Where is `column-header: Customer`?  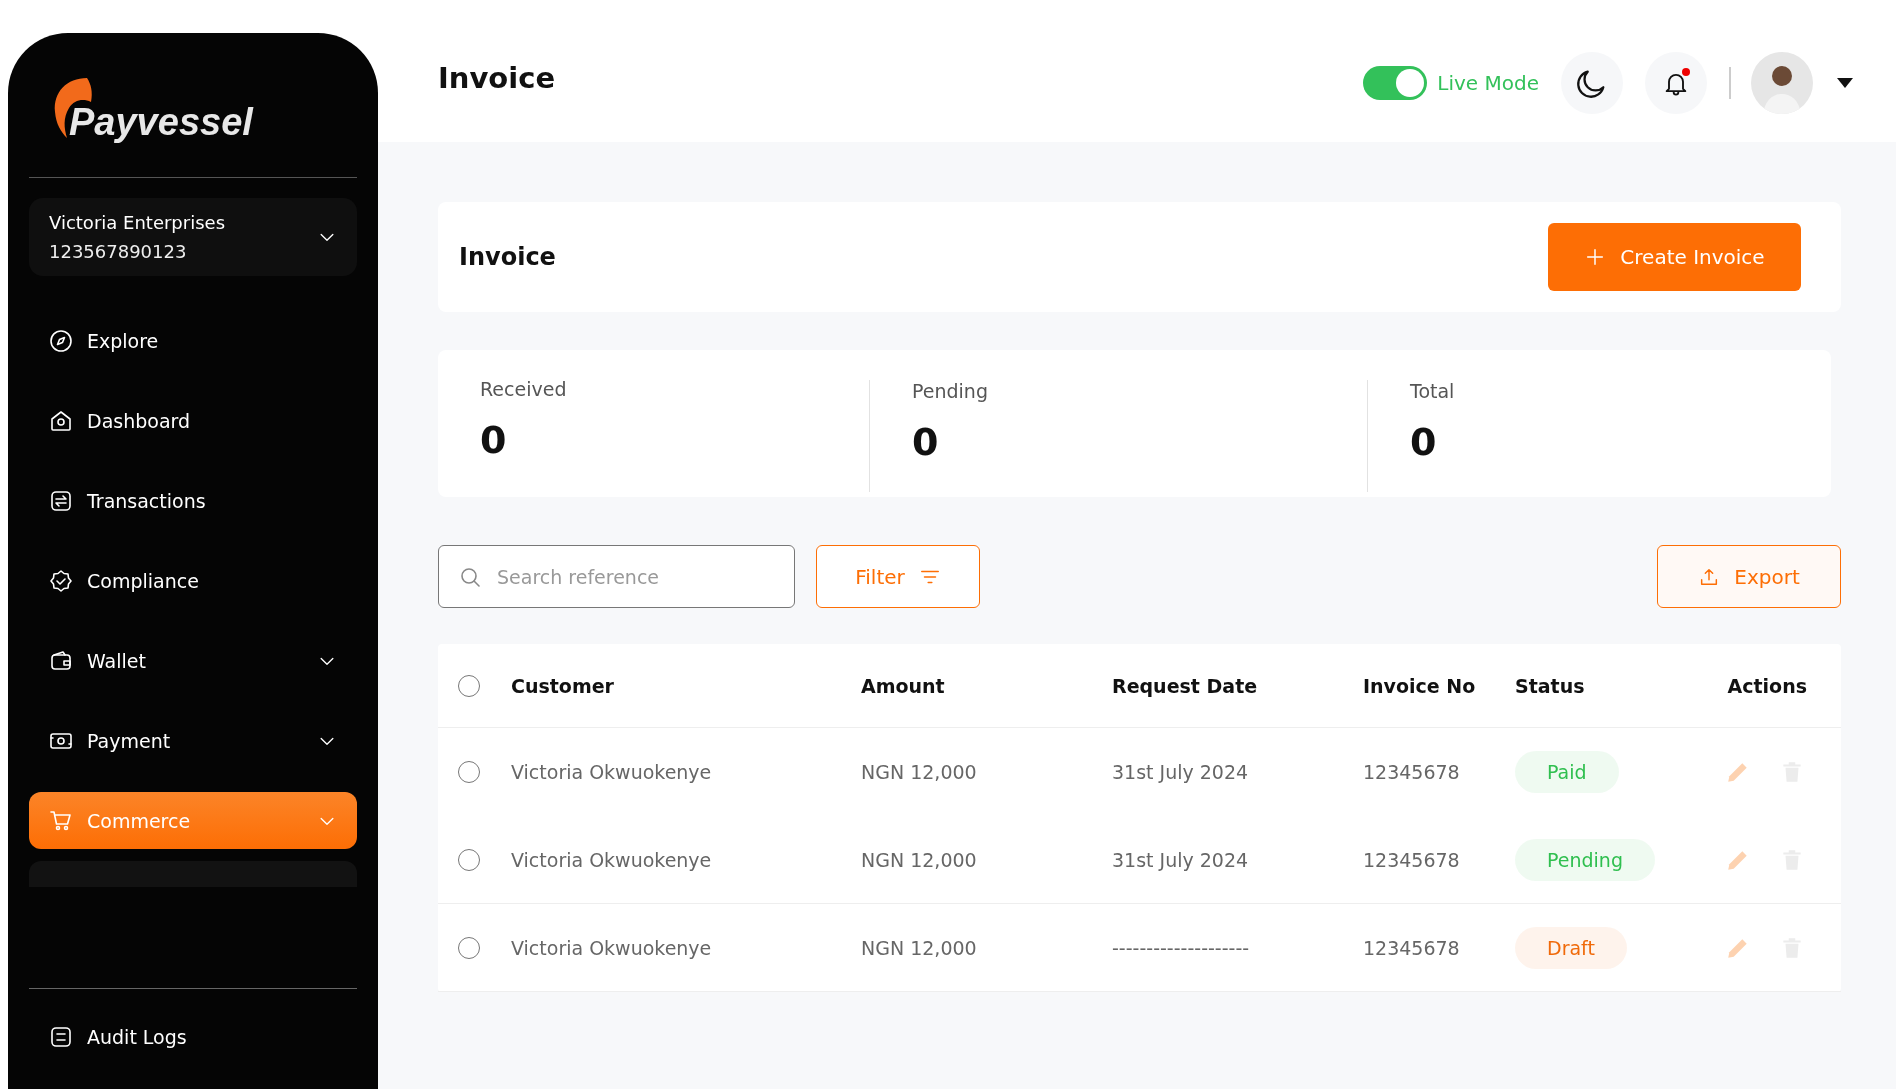
column-header: Customer is located at coordinates (563, 685).